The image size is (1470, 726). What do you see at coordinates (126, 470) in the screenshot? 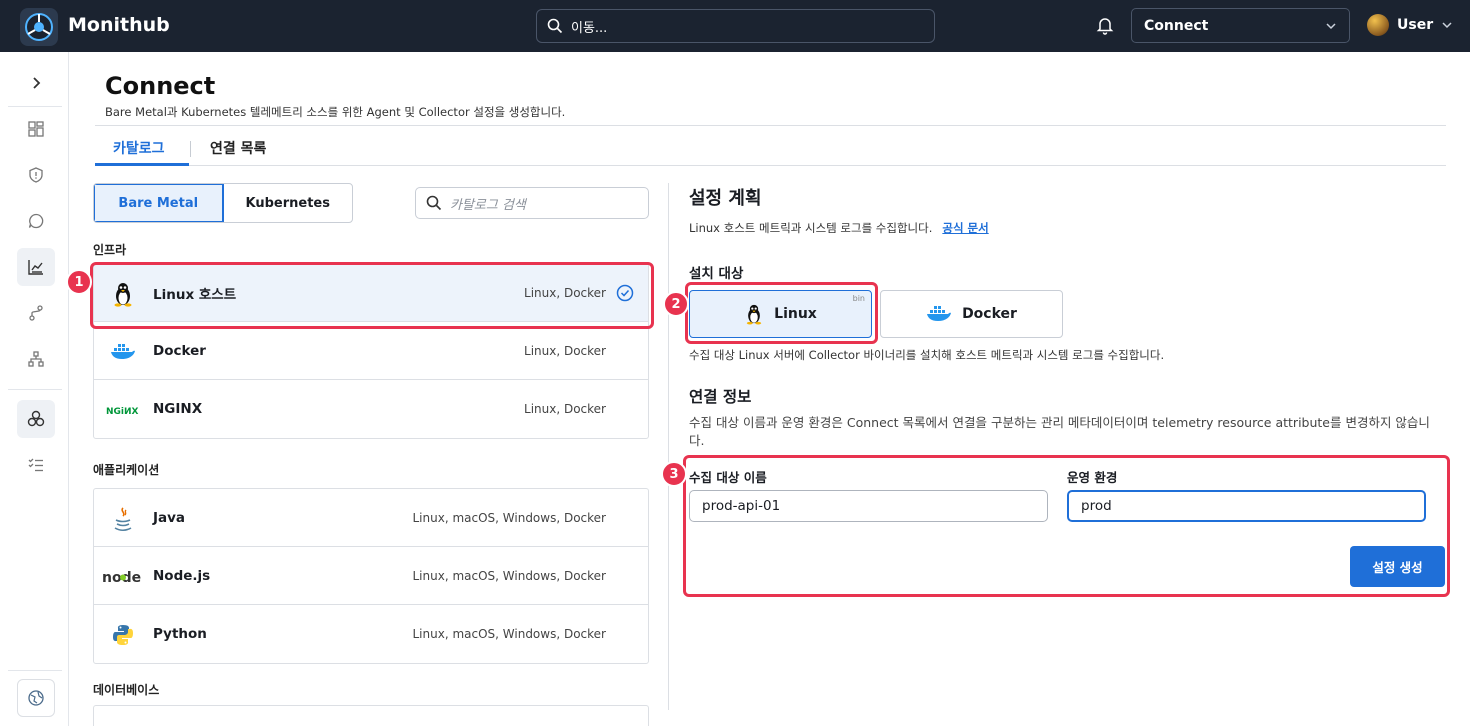
I see `group-label-apps: 애플리케이션` at bounding box center [126, 470].